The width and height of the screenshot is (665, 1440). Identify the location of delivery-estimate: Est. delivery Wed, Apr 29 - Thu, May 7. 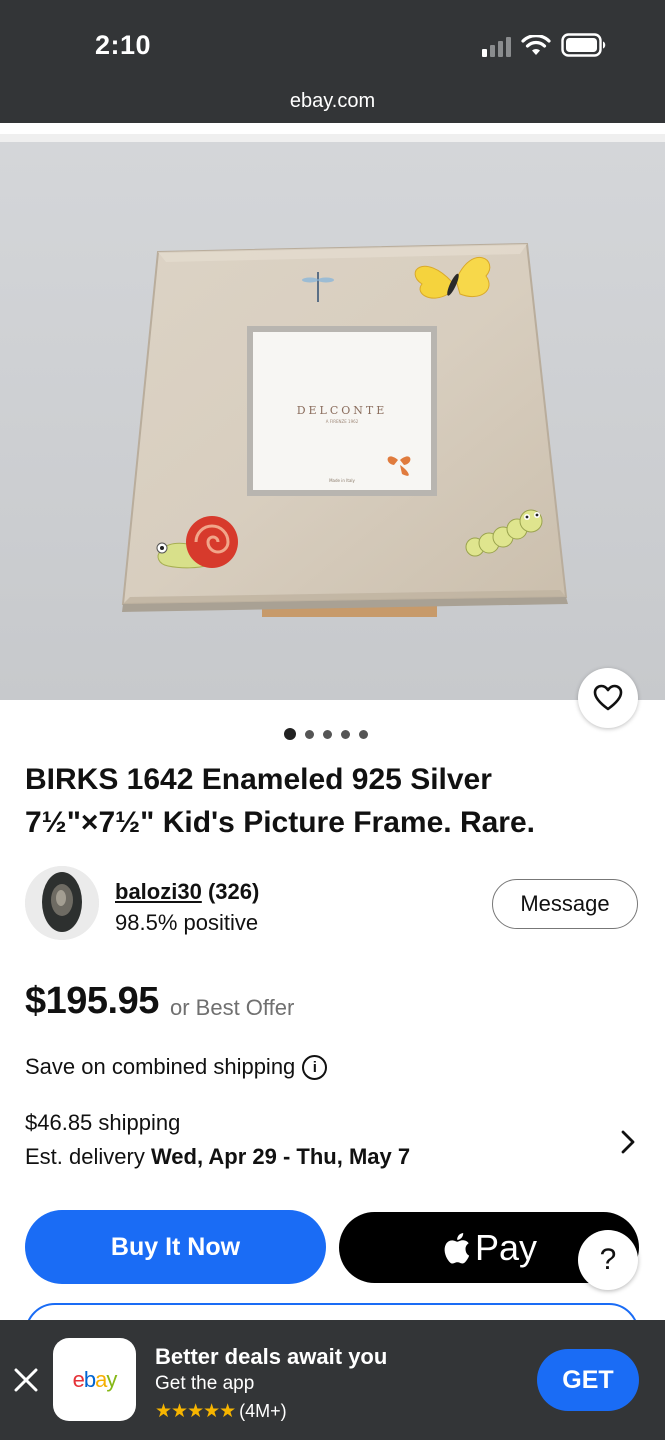
(217, 1157).